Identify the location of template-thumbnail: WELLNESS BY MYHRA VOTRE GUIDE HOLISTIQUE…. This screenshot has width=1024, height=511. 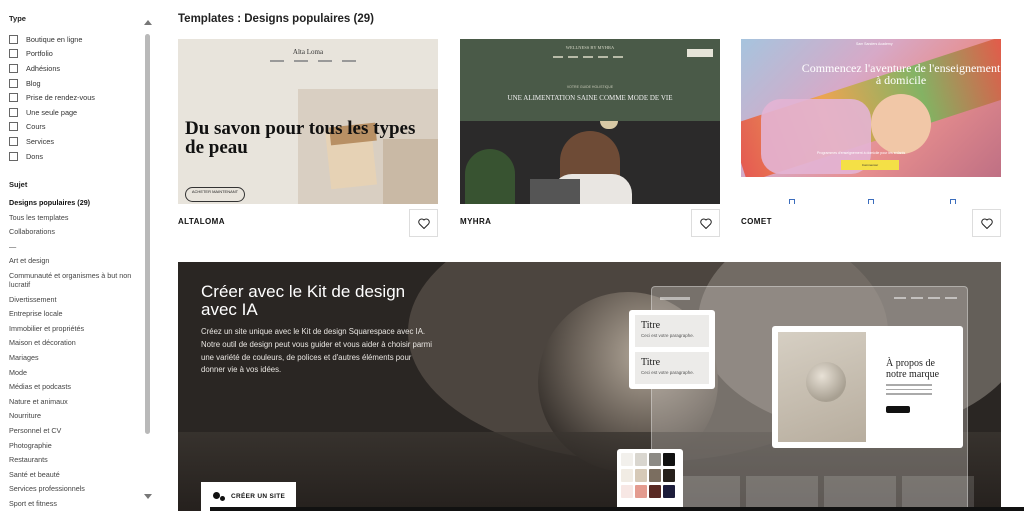
(590, 121).